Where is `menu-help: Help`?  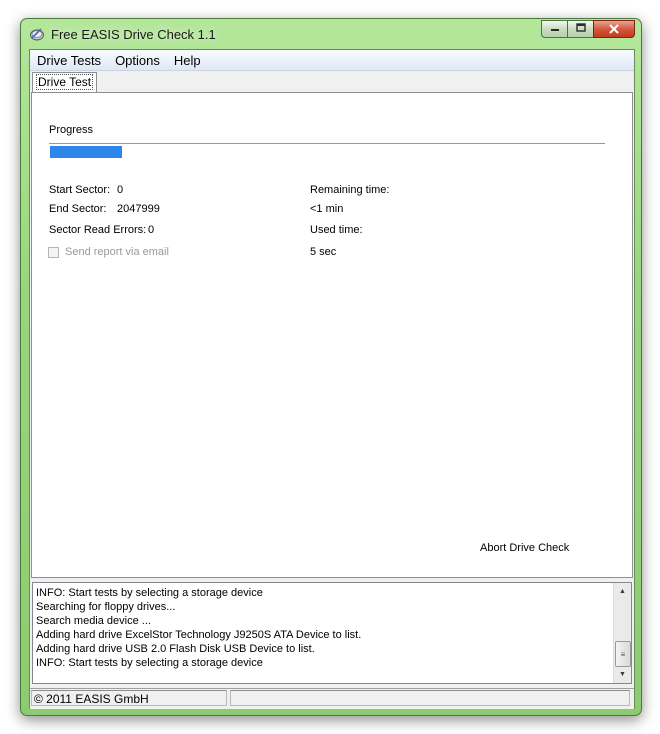
menu-help: Help is located at coordinates (187, 60).